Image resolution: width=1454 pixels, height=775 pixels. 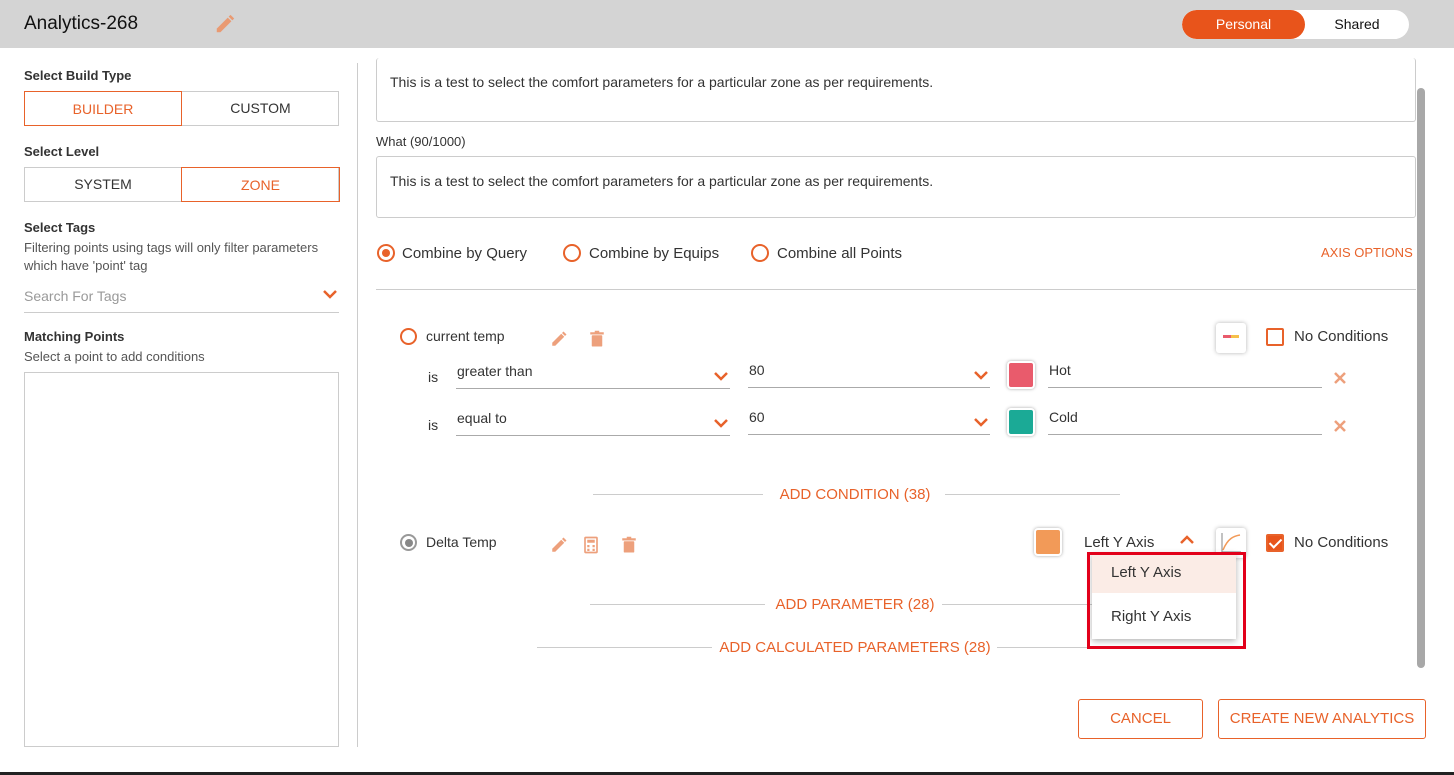 I want to click on no-conditions-label-1: No Conditions, so click(x=1341, y=336).